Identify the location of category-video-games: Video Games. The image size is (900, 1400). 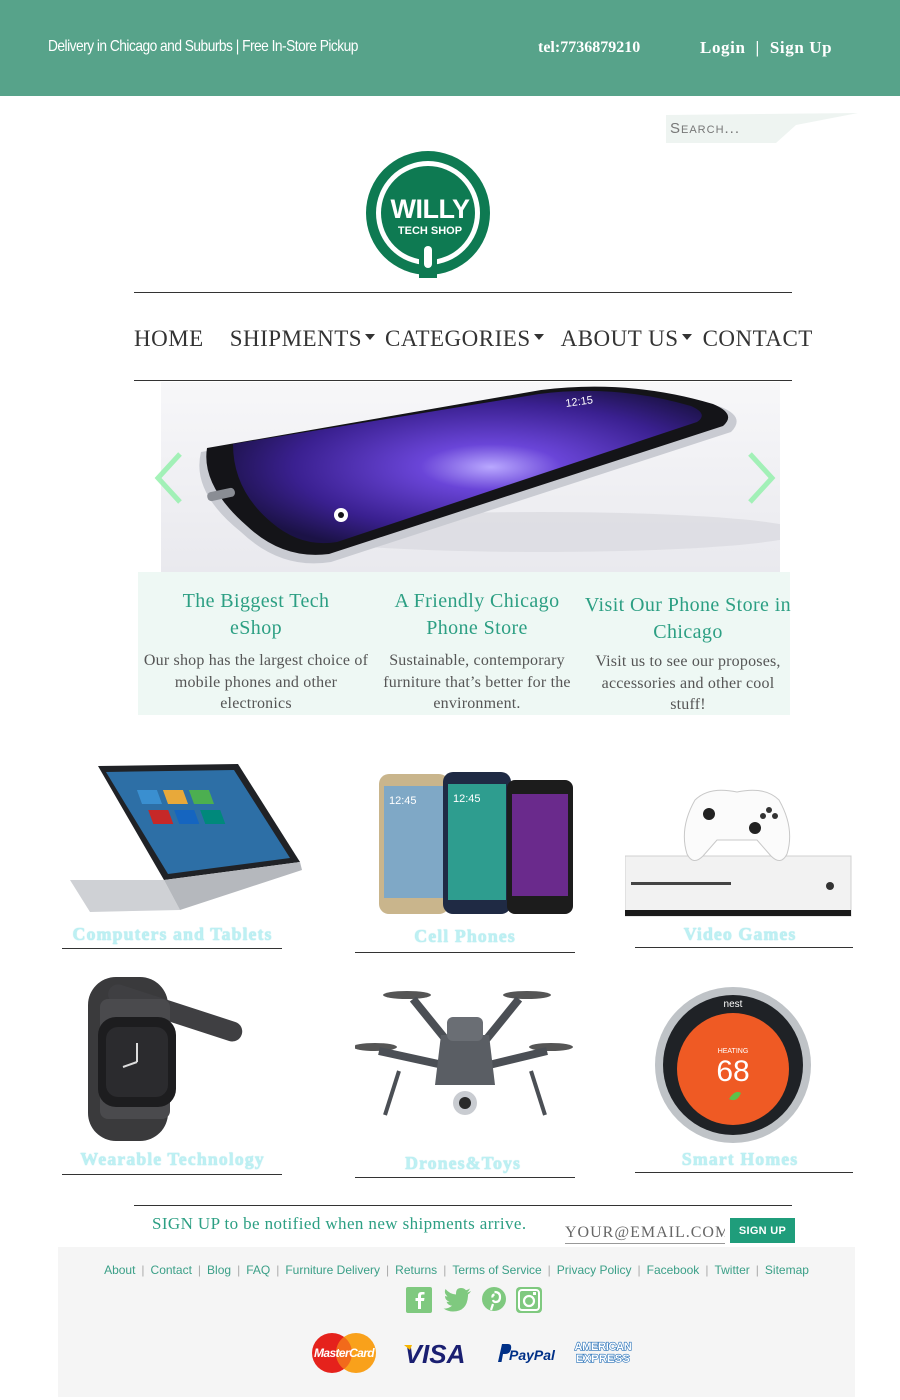
(739, 860).